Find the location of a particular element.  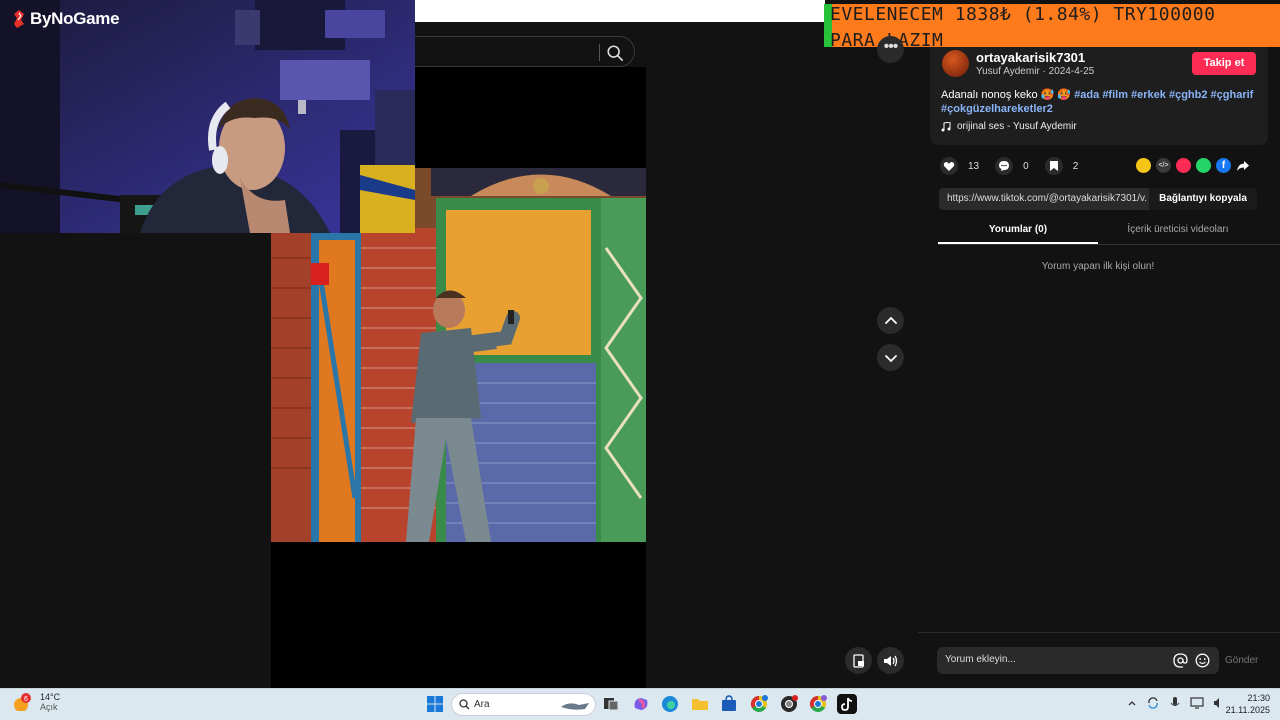

search-bar is located at coordinates (517, 51).